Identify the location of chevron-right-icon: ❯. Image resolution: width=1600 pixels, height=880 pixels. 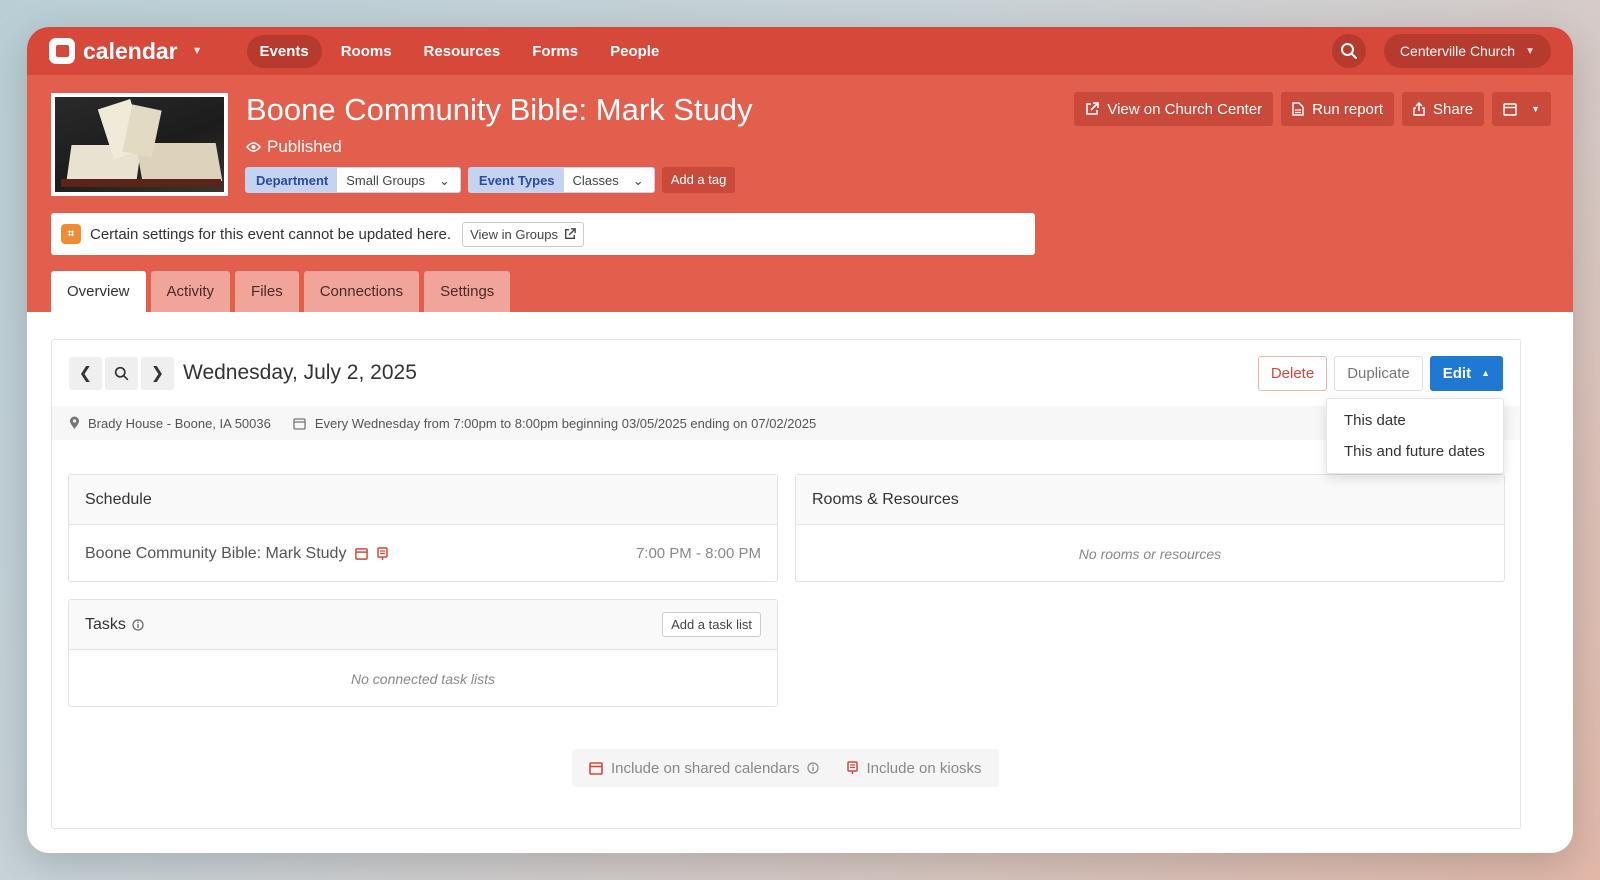
(157, 373).